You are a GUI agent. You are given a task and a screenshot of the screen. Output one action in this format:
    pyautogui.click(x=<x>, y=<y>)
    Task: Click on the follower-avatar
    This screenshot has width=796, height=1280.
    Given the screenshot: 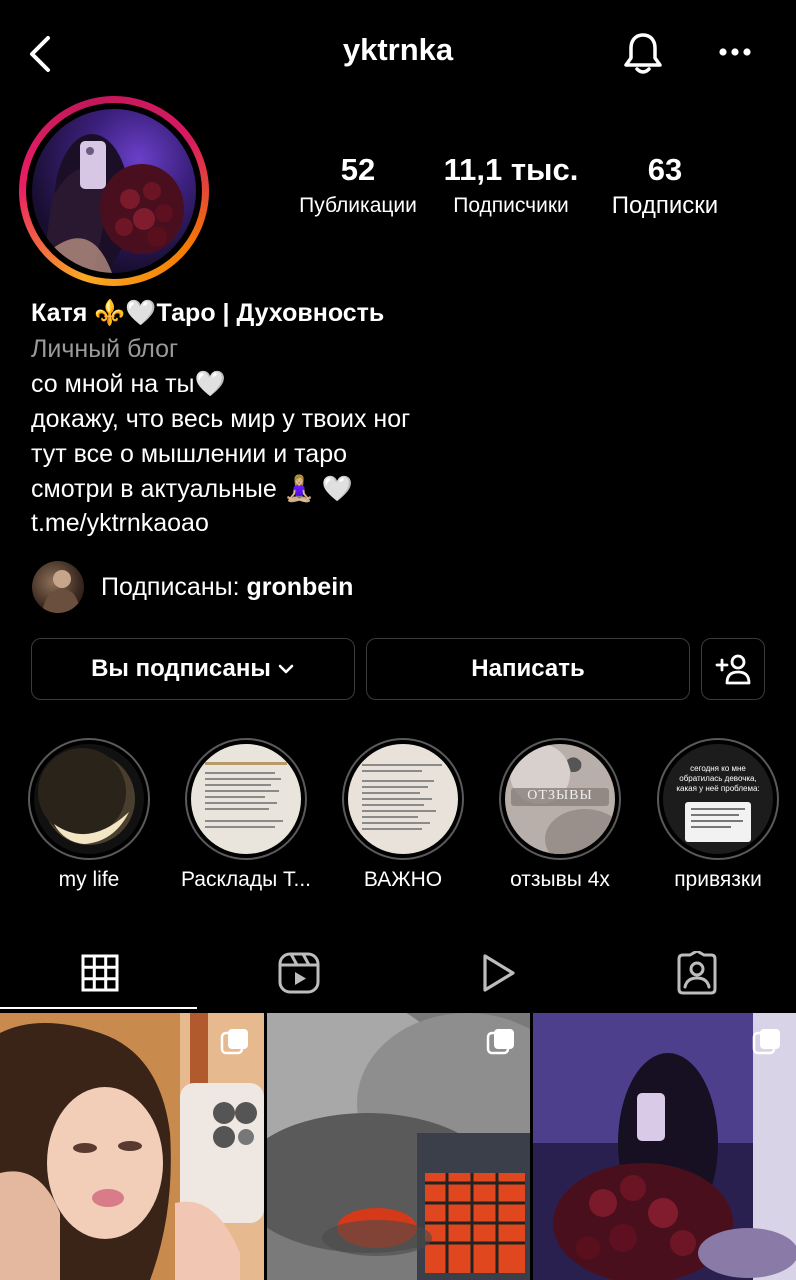 What is the action you would take?
    pyautogui.click(x=58, y=587)
    